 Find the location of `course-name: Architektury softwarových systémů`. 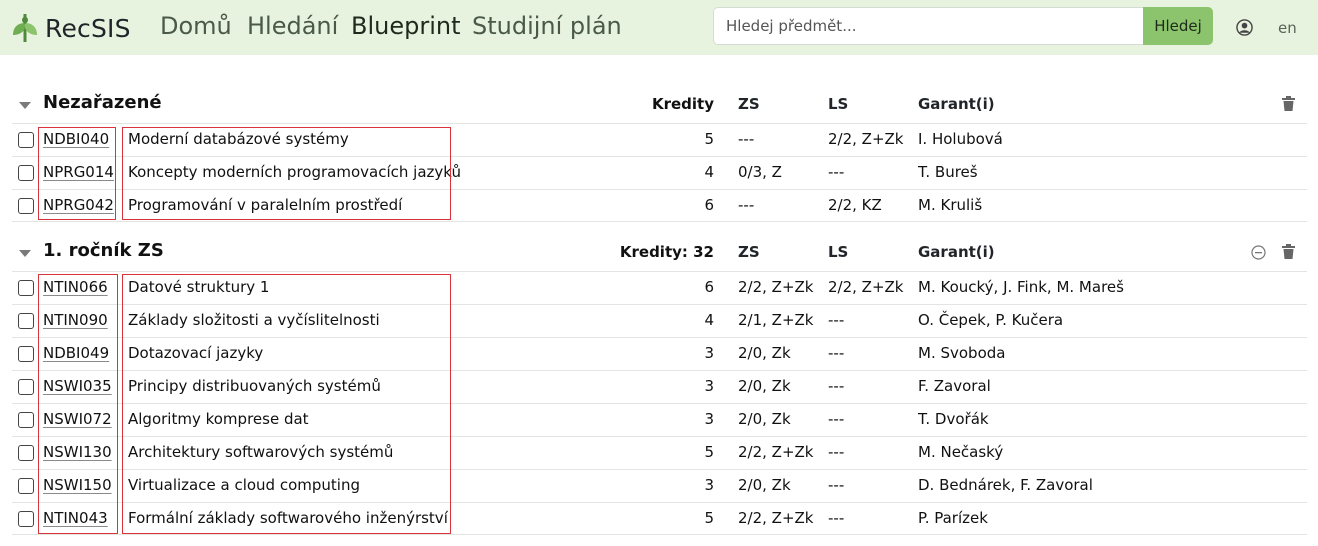

course-name: Architektury softwarových systémů is located at coordinates (260, 452).